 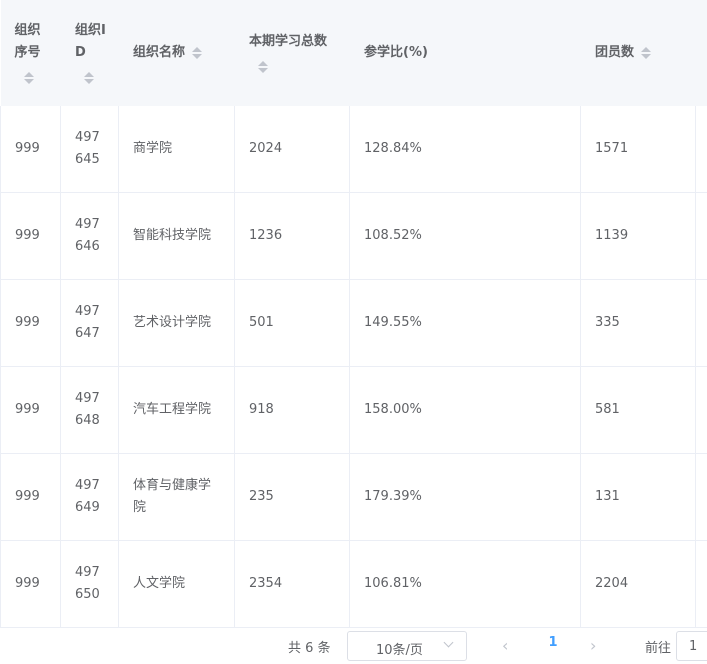 What do you see at coordinates (176, 410) in the screenshot?
I see `cell-name: 汽车工程学院` at bounding box center [176, 410].